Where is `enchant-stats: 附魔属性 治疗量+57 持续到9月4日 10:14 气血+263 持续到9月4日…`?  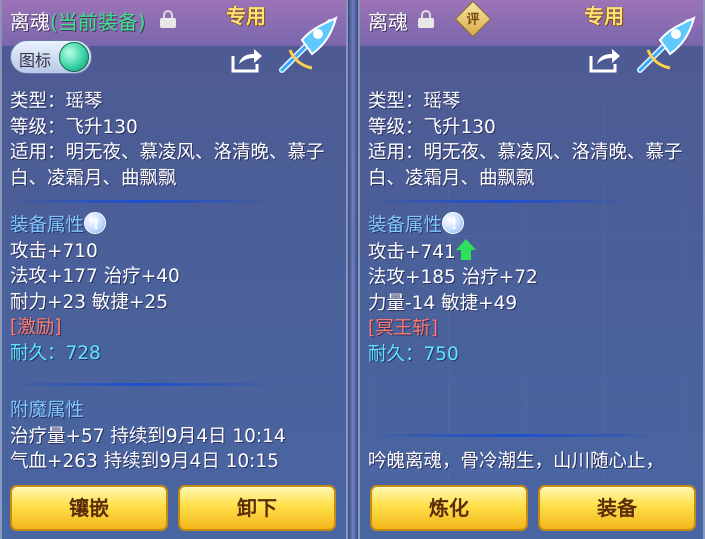
enchant-stats: 附魔属性 治疗量+57 持续到9月4日 10:14 气血+263 持续到9月4日… is located at coordinates (148, 436).